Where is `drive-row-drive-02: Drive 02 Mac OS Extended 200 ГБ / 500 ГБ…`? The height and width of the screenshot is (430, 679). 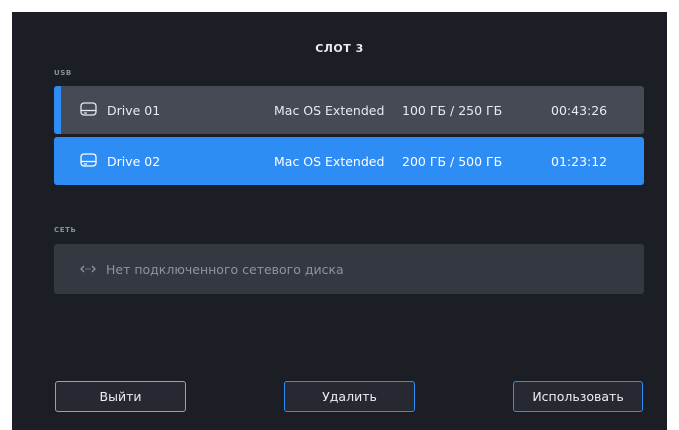
drive-row-drive-02: Drive 02 Mac OS Extended 200 ГБ / 500 ГБ… is located at coordinates (349, 161).